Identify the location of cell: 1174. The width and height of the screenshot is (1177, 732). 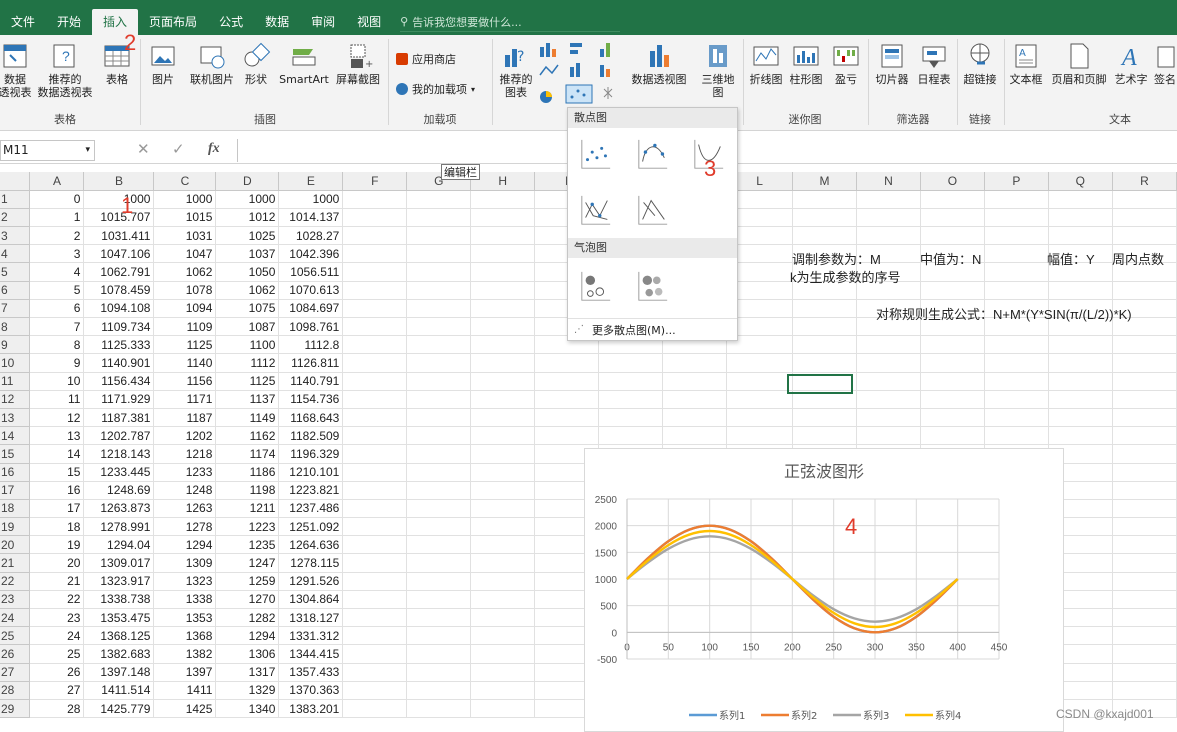
(247, 454).